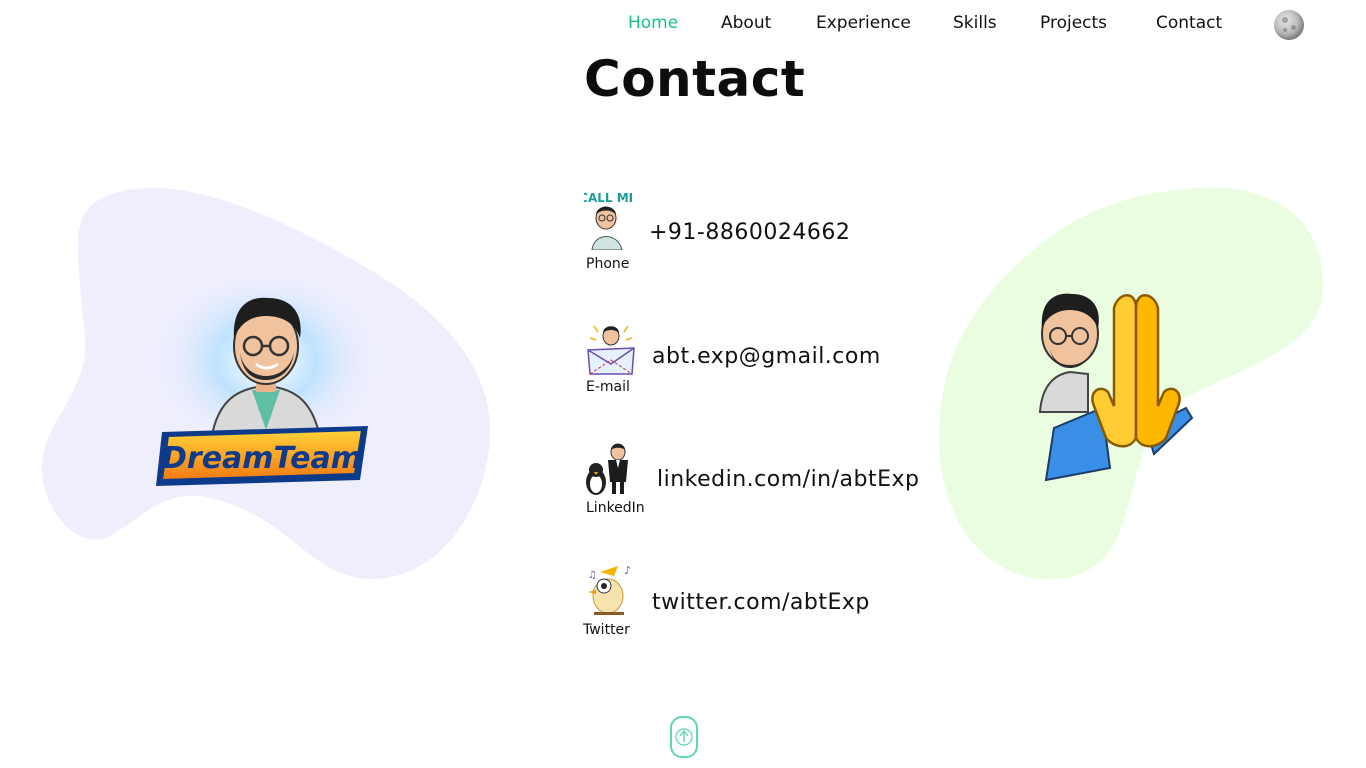 This screenshot has height=768, width=1366. I want to click on arrow-up-icon, so click(684, 737).